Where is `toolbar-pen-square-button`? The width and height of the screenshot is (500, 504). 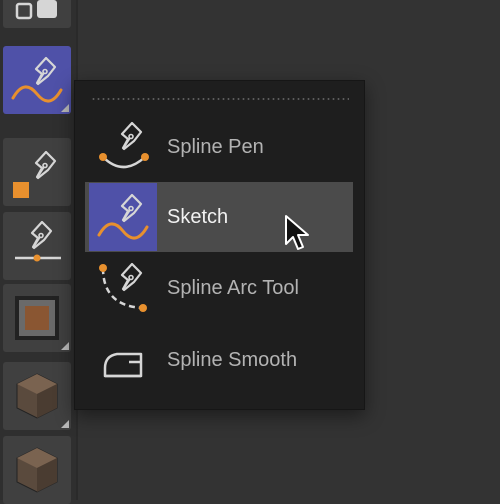
toolbar-pen-square-button is located at coordinates (37, 172).